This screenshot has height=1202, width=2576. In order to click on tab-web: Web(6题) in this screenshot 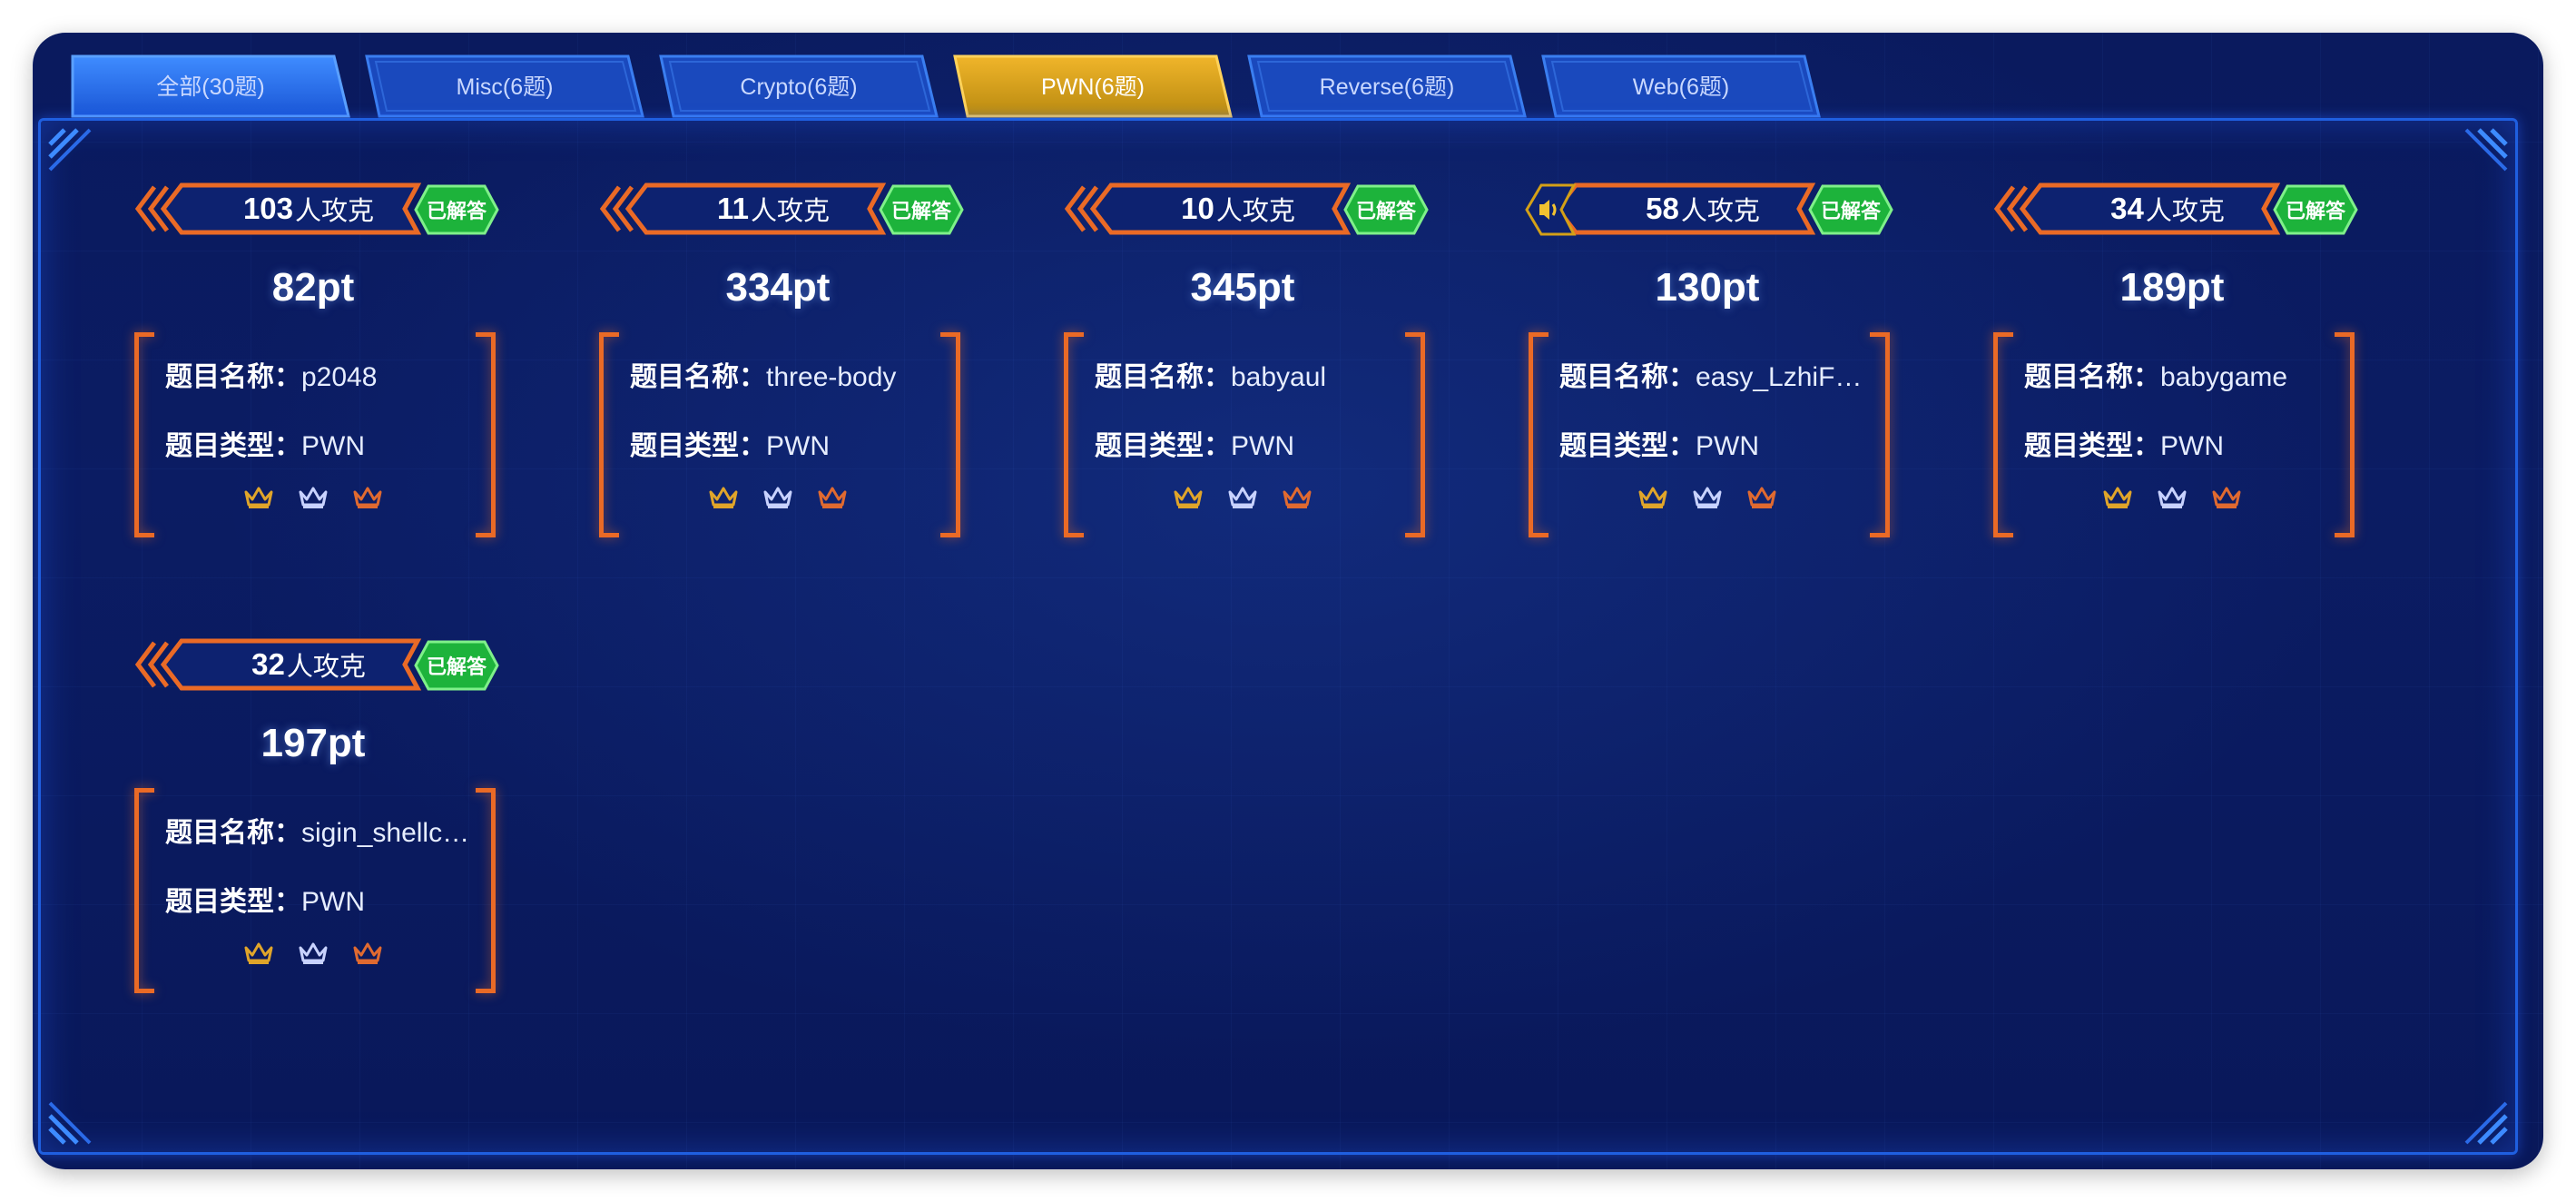, I will do `click(1681, 85)`.